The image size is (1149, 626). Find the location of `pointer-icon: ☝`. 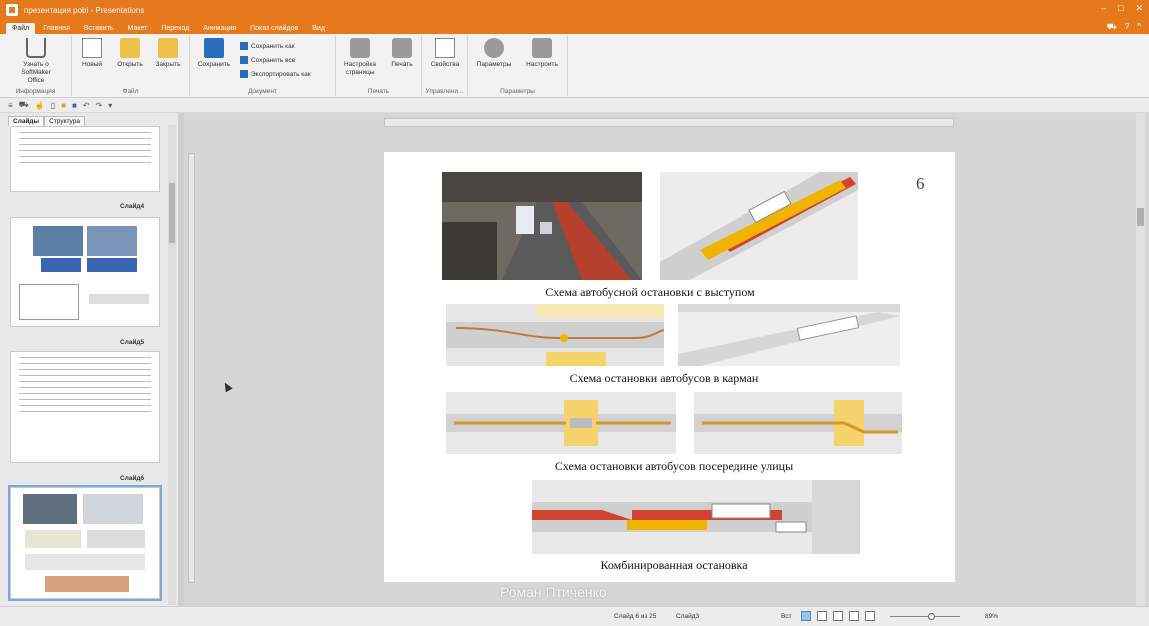

pointer-icon: ☝ is located at coordinates (40, 105).